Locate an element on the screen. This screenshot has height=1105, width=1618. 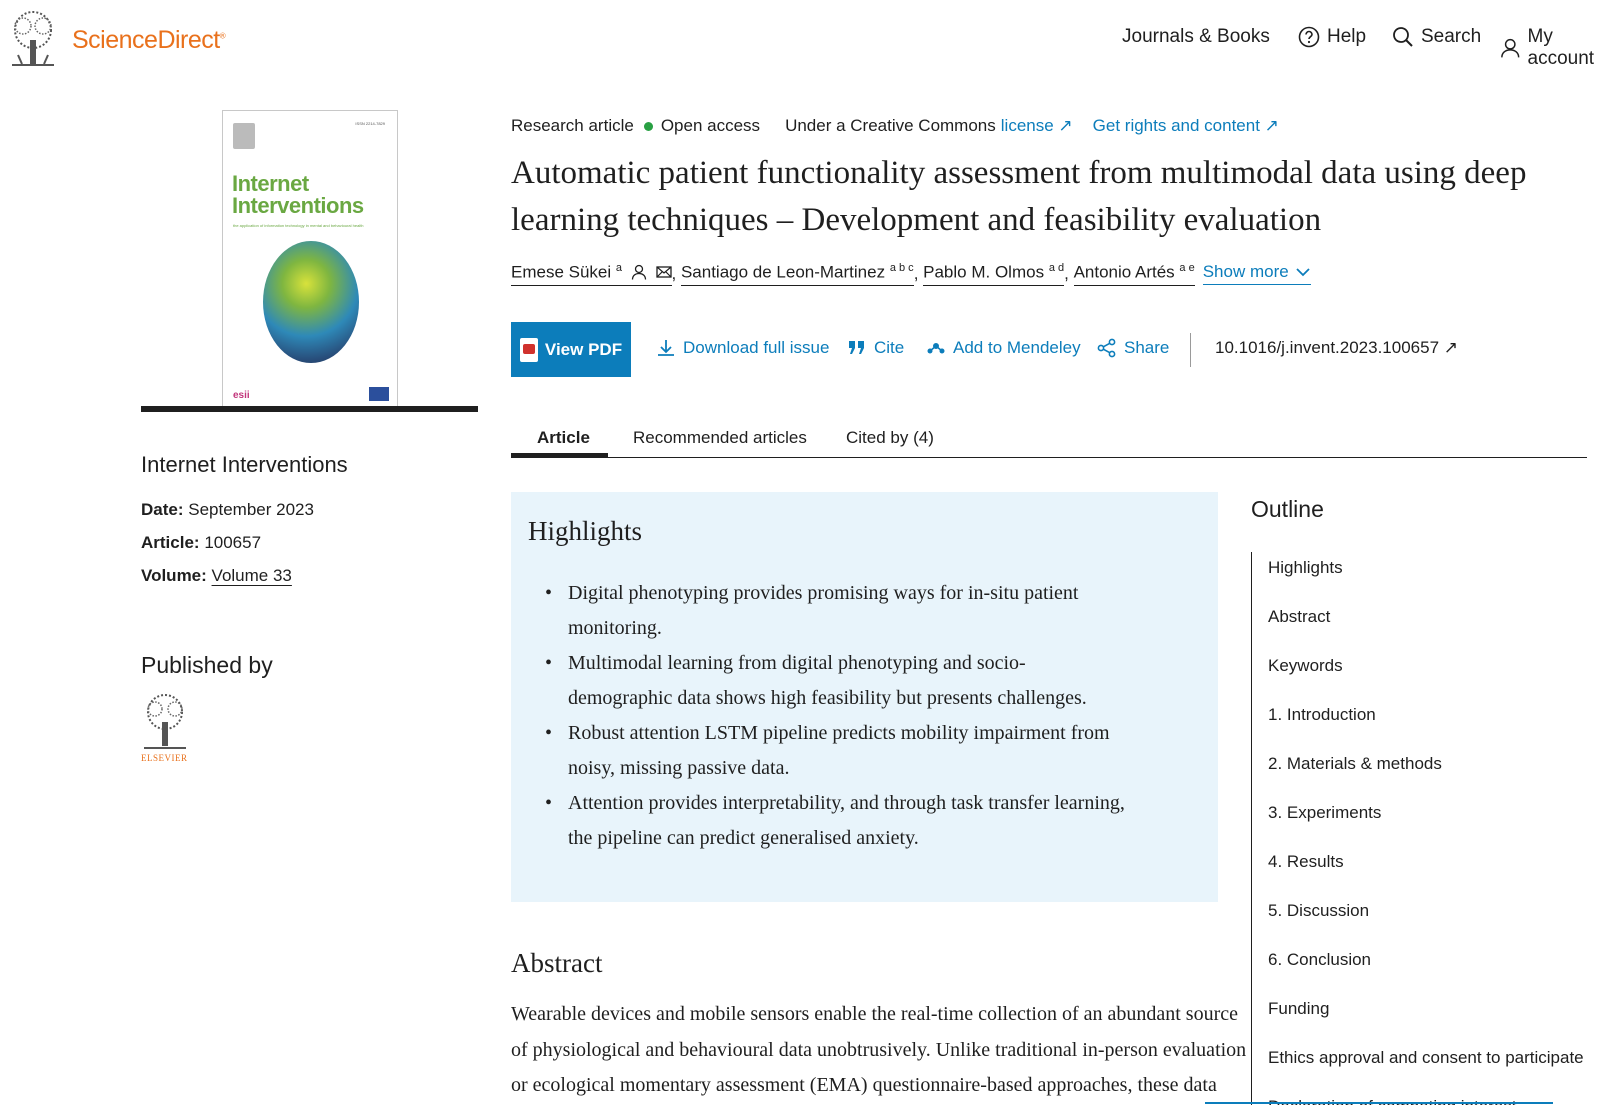
article-number-line: Article: 100657 is located at coordinates (201, 542).